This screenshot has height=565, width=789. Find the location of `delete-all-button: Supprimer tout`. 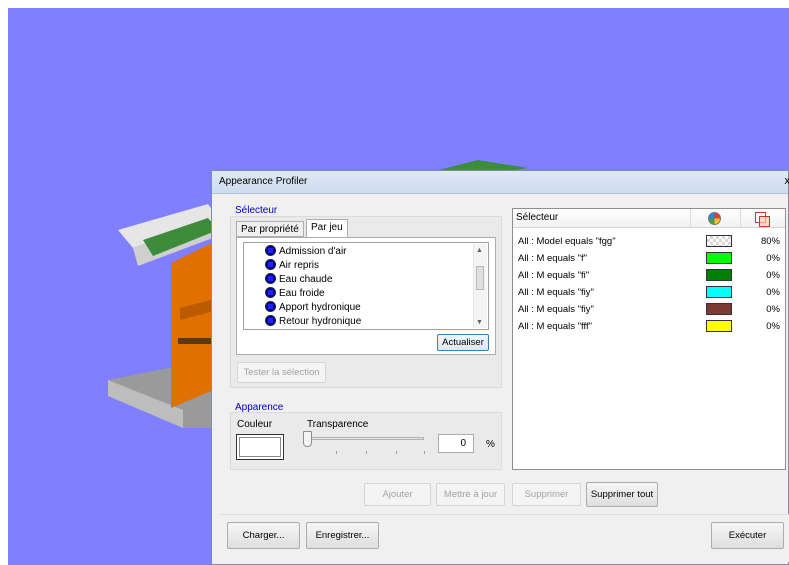

delete-all-button: Supprimer tout is located at coordinates (622, 494).